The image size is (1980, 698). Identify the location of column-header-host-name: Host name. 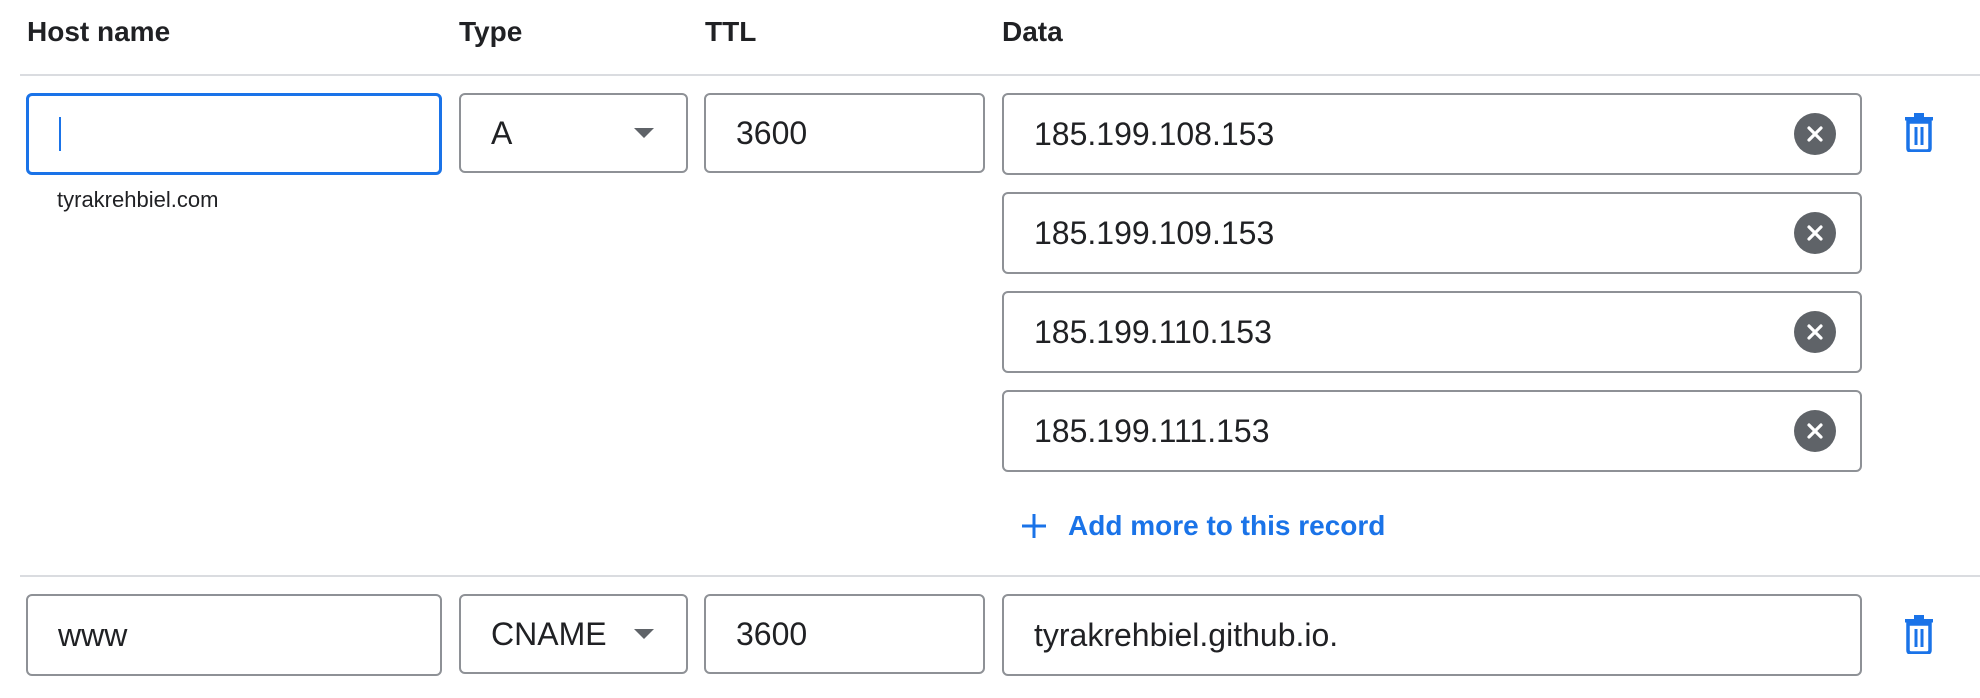
(99, 31).